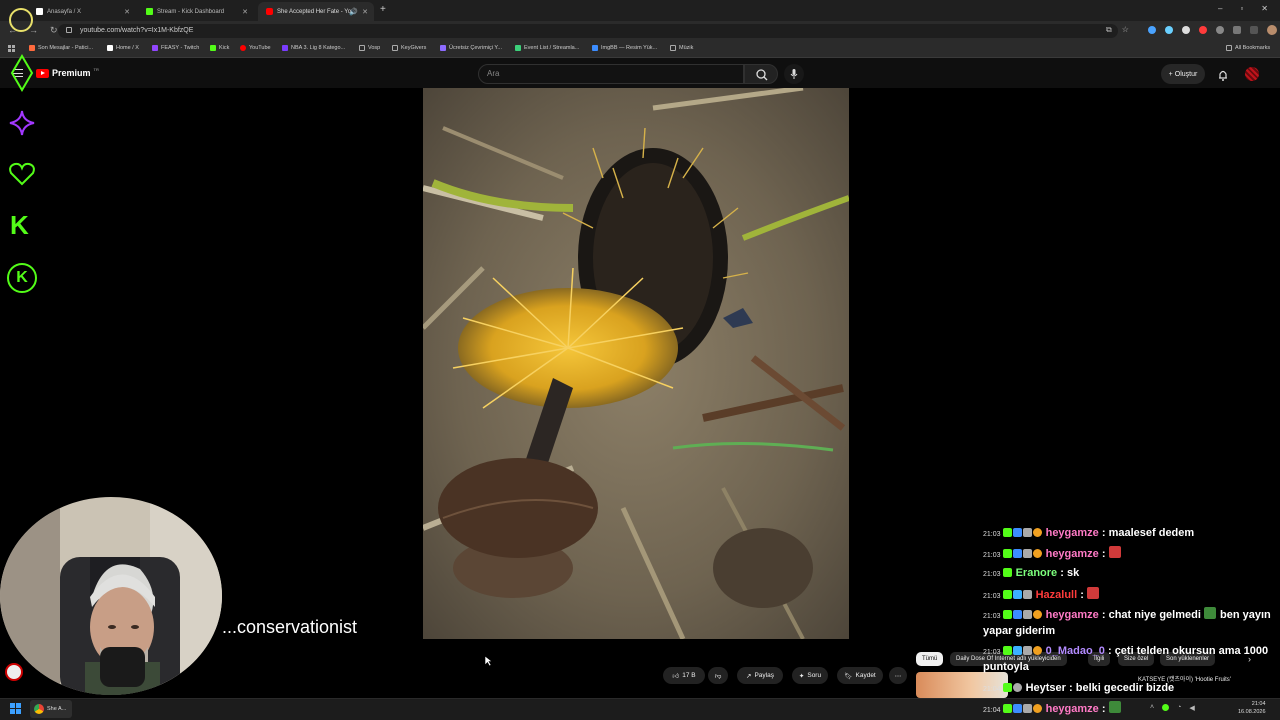 The image size is (1280, 720). I want to click on chat-message: 21:03 Hazalull :, so click(1129, 595).